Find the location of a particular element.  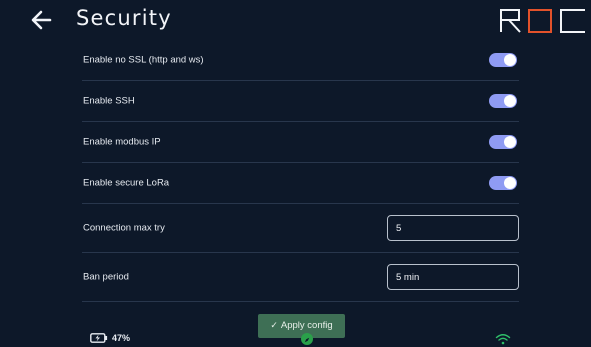

compass-glyph is located at coordinates (307, 340).